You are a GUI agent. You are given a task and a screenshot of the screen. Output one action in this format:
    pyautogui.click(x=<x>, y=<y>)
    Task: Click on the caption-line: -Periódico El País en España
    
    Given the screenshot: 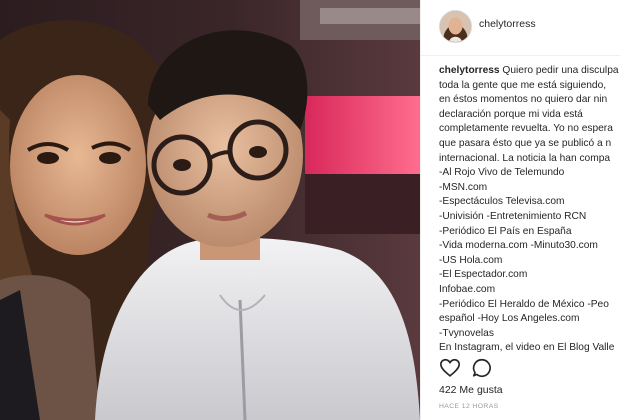 What is the action you would take?
    pyautogui.click(x=505, y=231)
    